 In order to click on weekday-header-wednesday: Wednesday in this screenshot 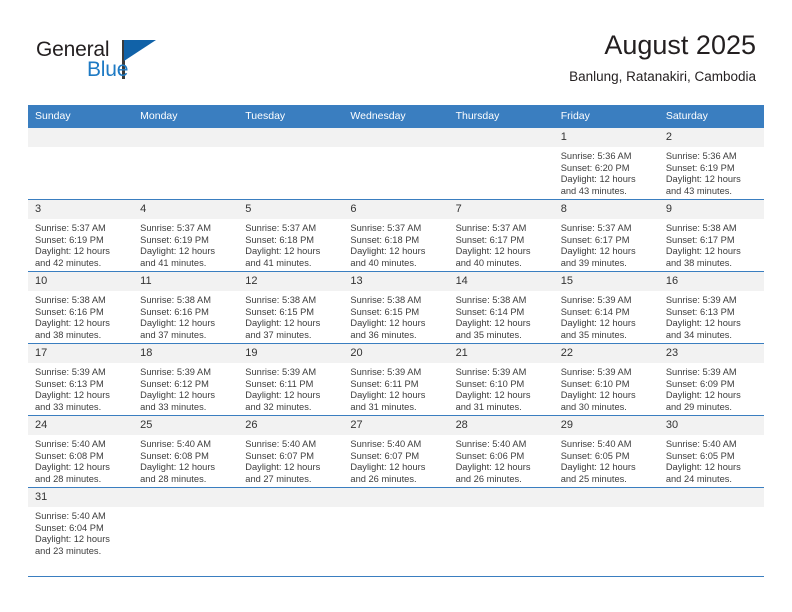, I will do `click(396, 116)`.